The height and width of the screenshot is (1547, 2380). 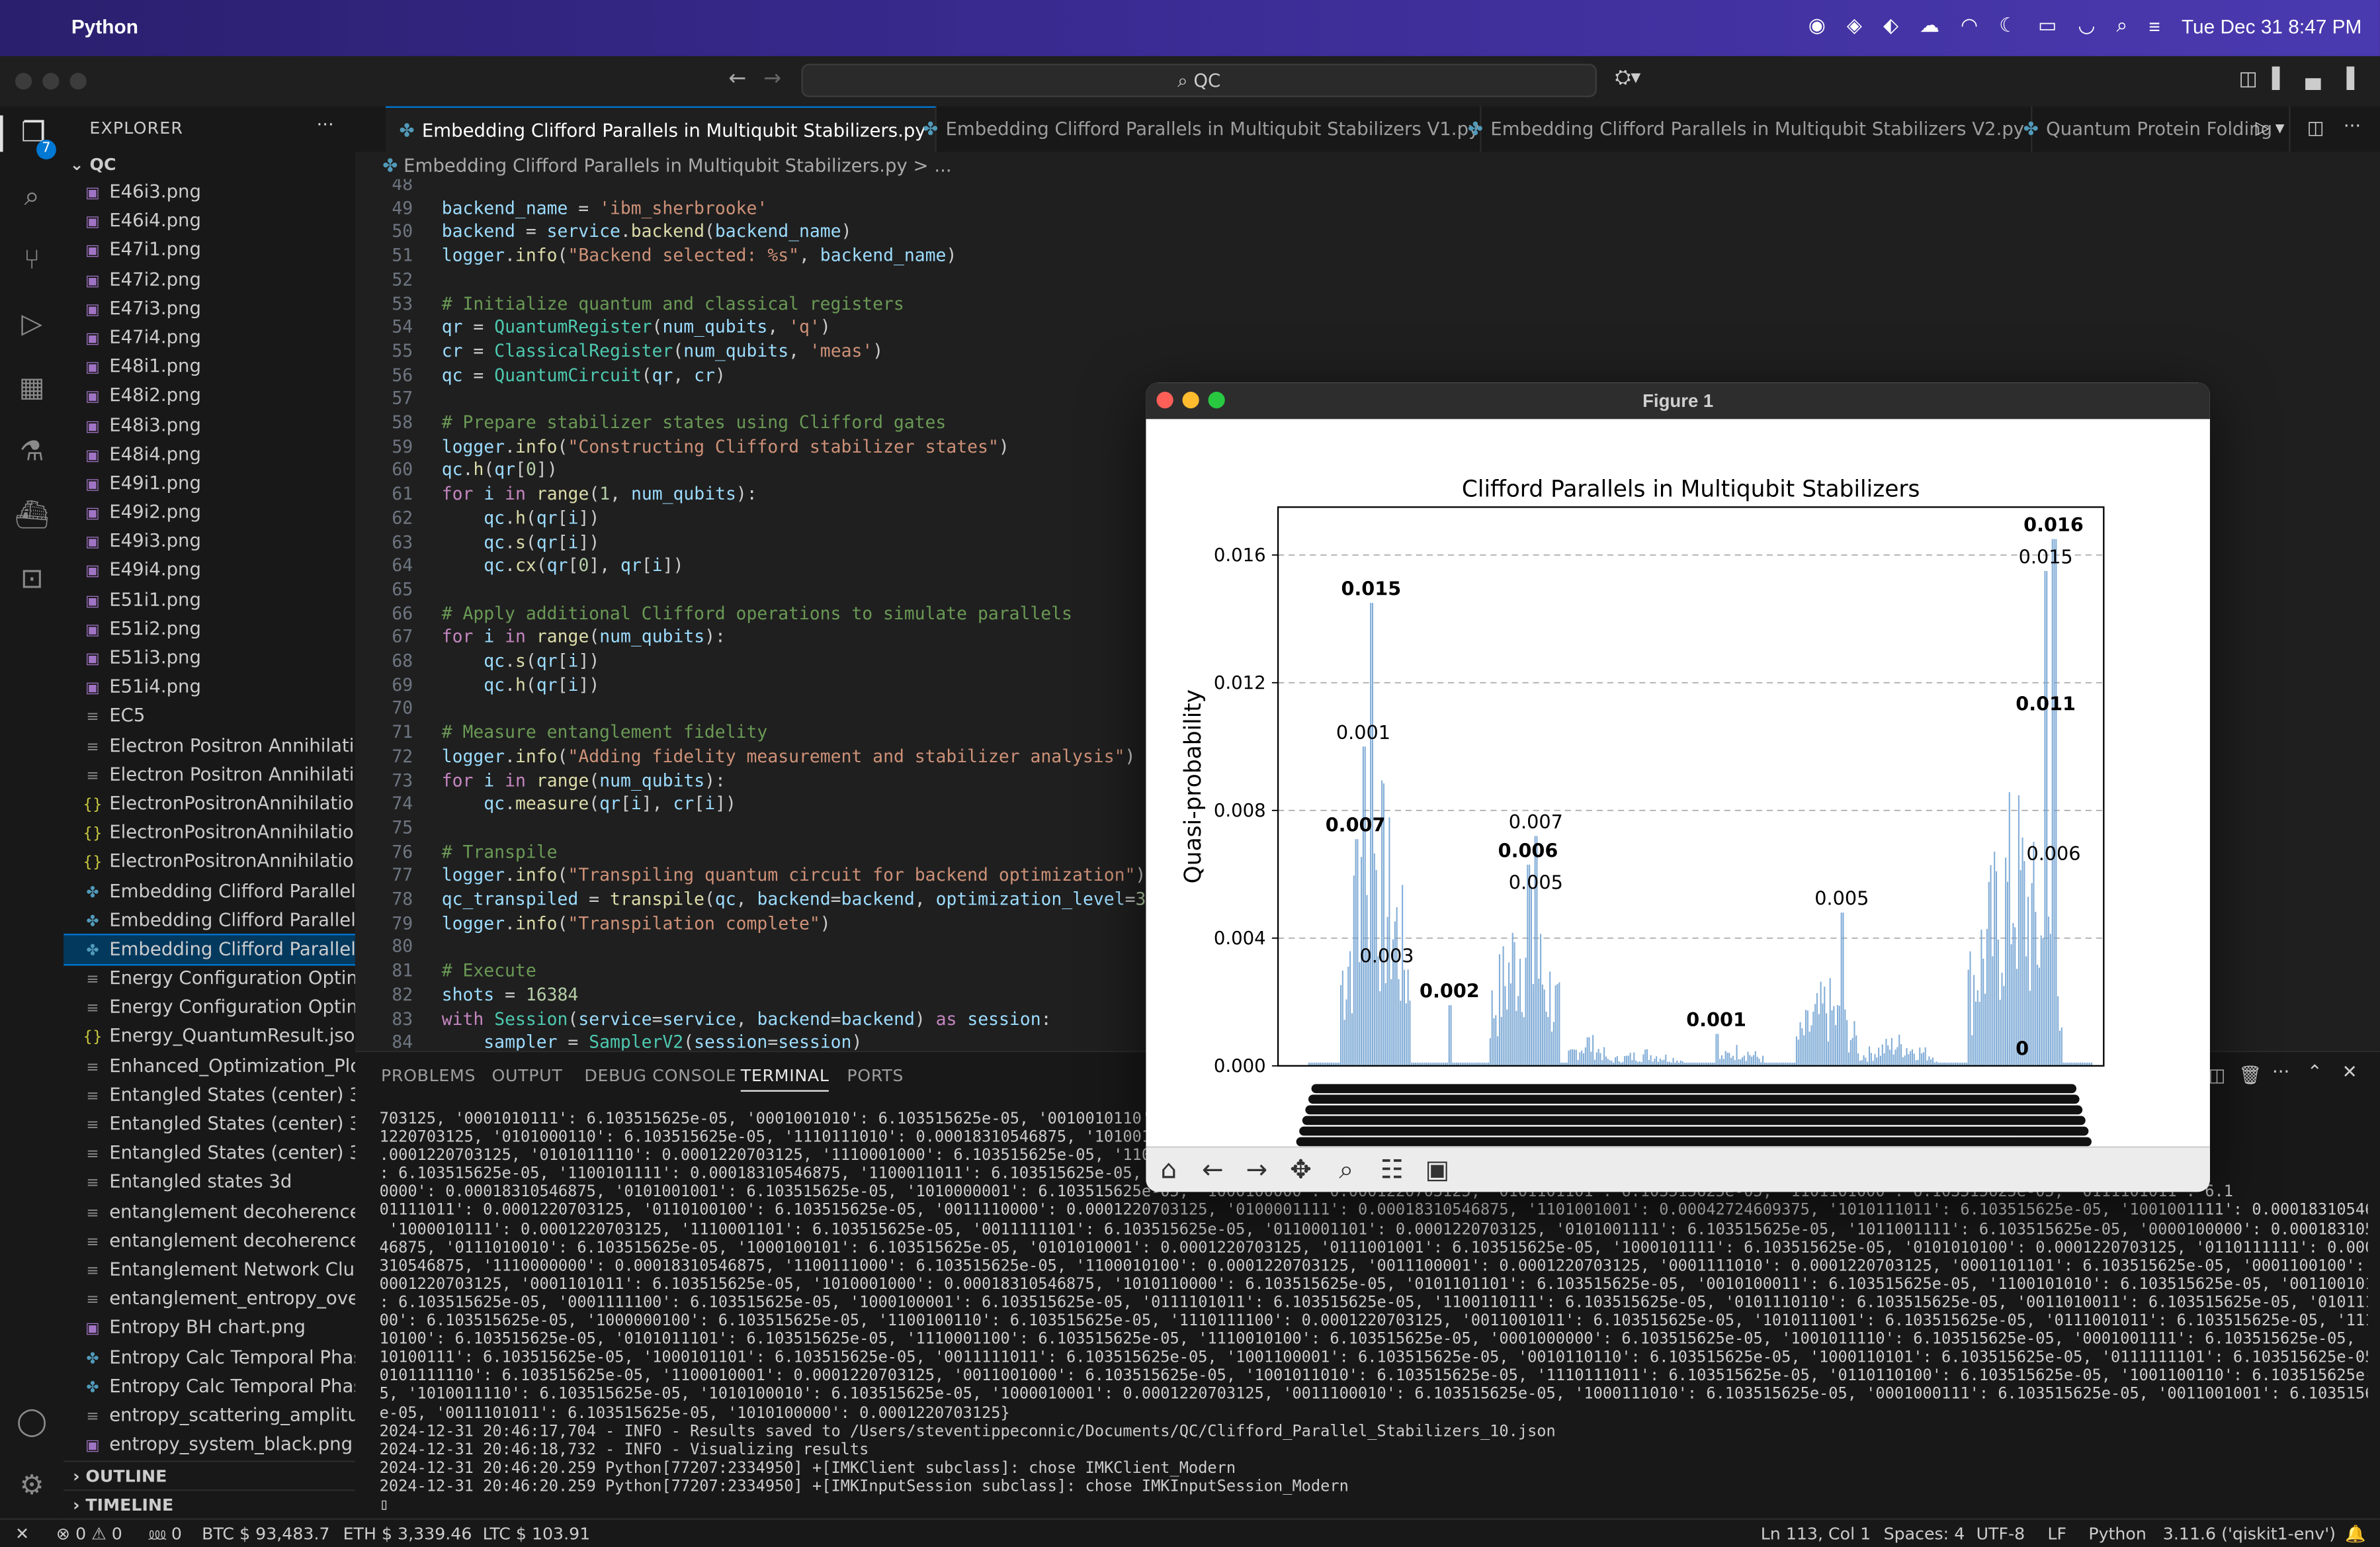 I want to click on kill-terminal-trash-icon: 🗑, so click(x=2250, y=1075).